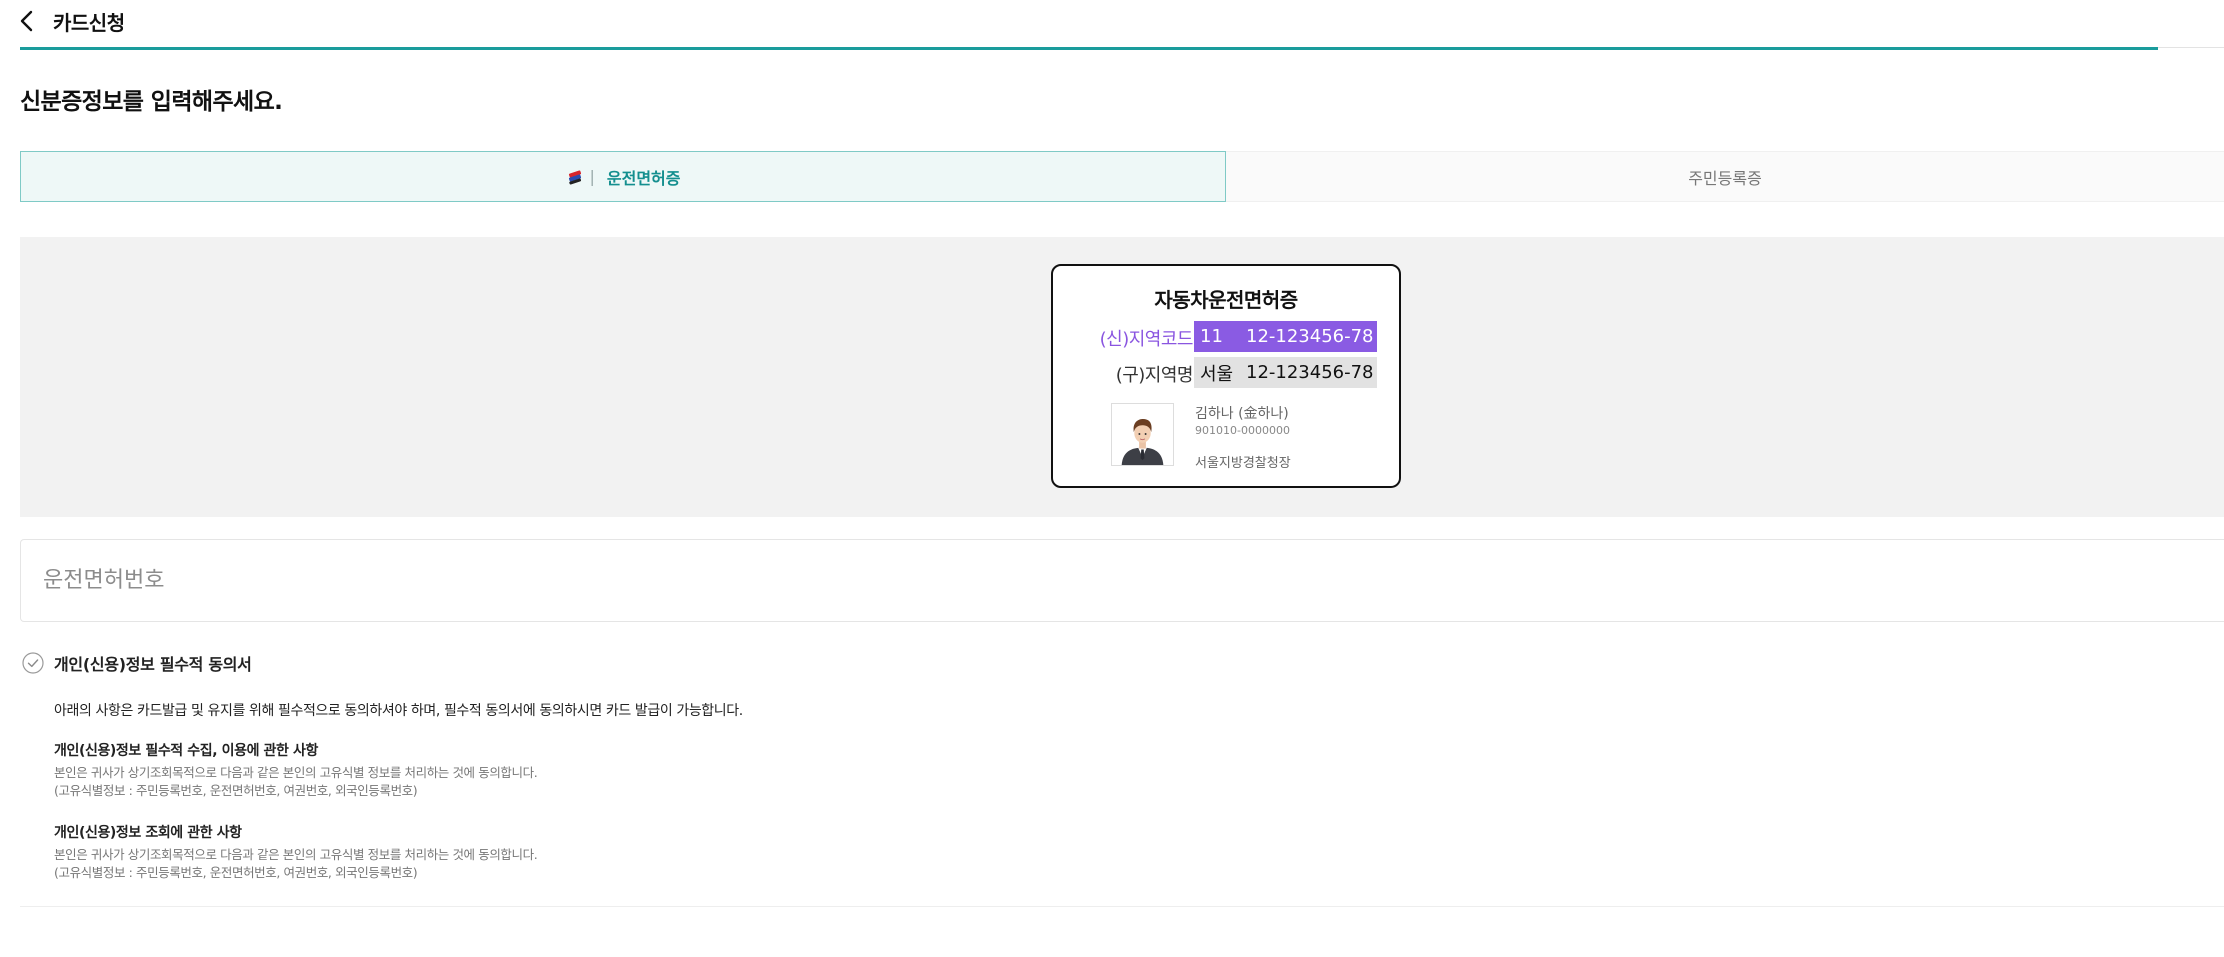  I want to click on issuer: 서울지방경찰청장, so click(1243, 463).